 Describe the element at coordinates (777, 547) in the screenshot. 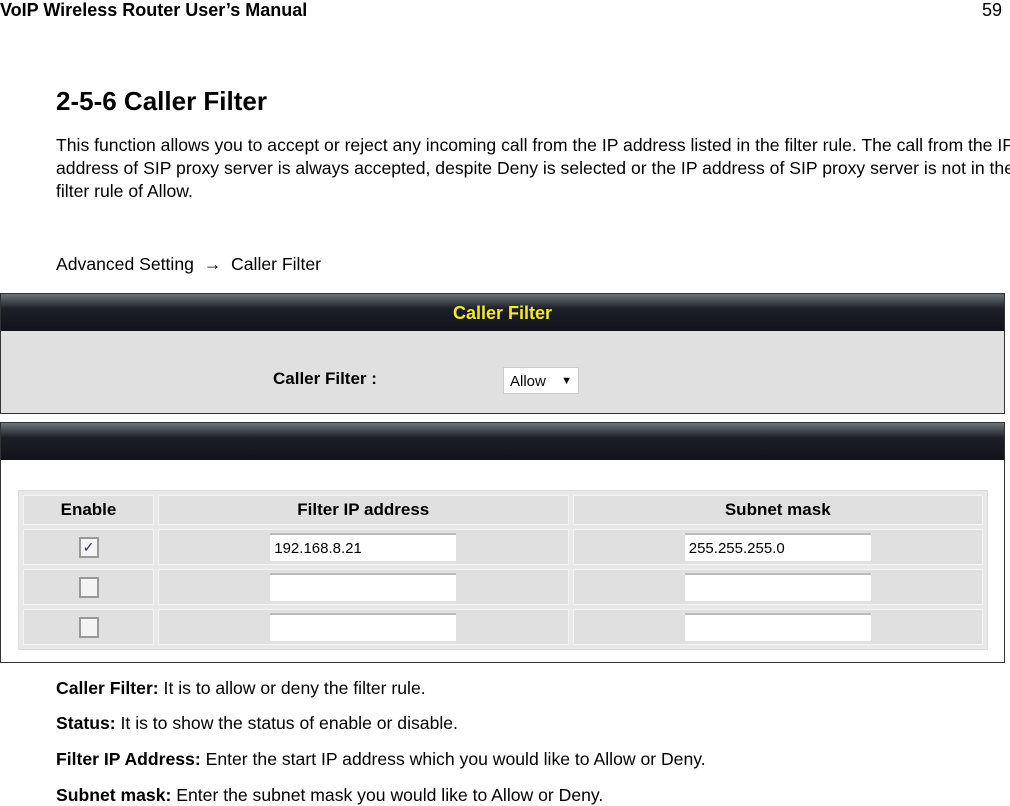

I see `subnet-mask-input: 255.255.255.0` at that location.